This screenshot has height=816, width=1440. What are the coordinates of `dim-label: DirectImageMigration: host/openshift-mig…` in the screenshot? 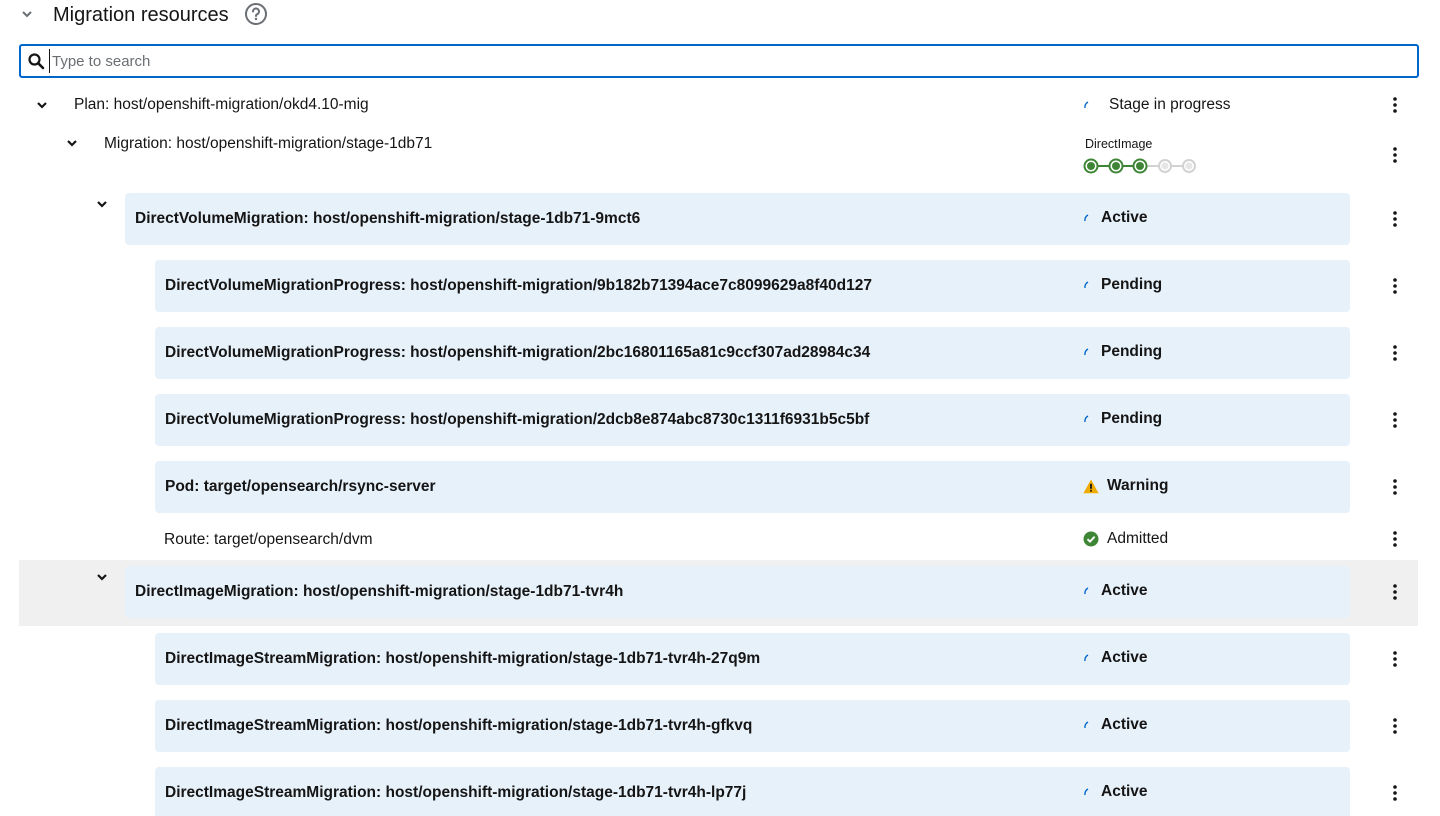 It's located at (379, 591).